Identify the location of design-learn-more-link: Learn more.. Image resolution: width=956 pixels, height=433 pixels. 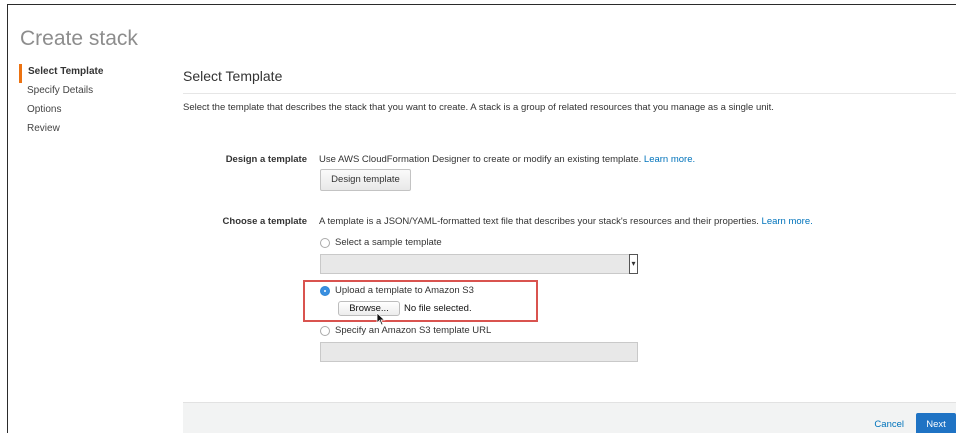
(669, 159).